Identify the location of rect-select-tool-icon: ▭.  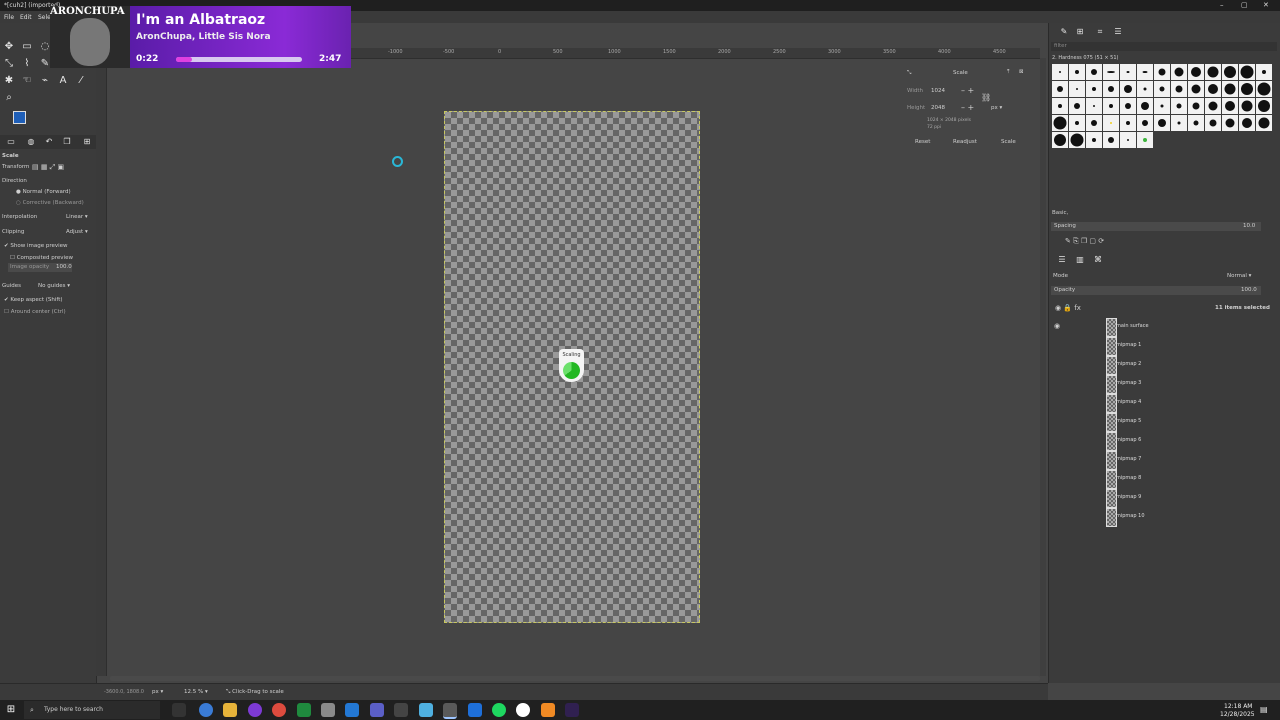
(27, 47).